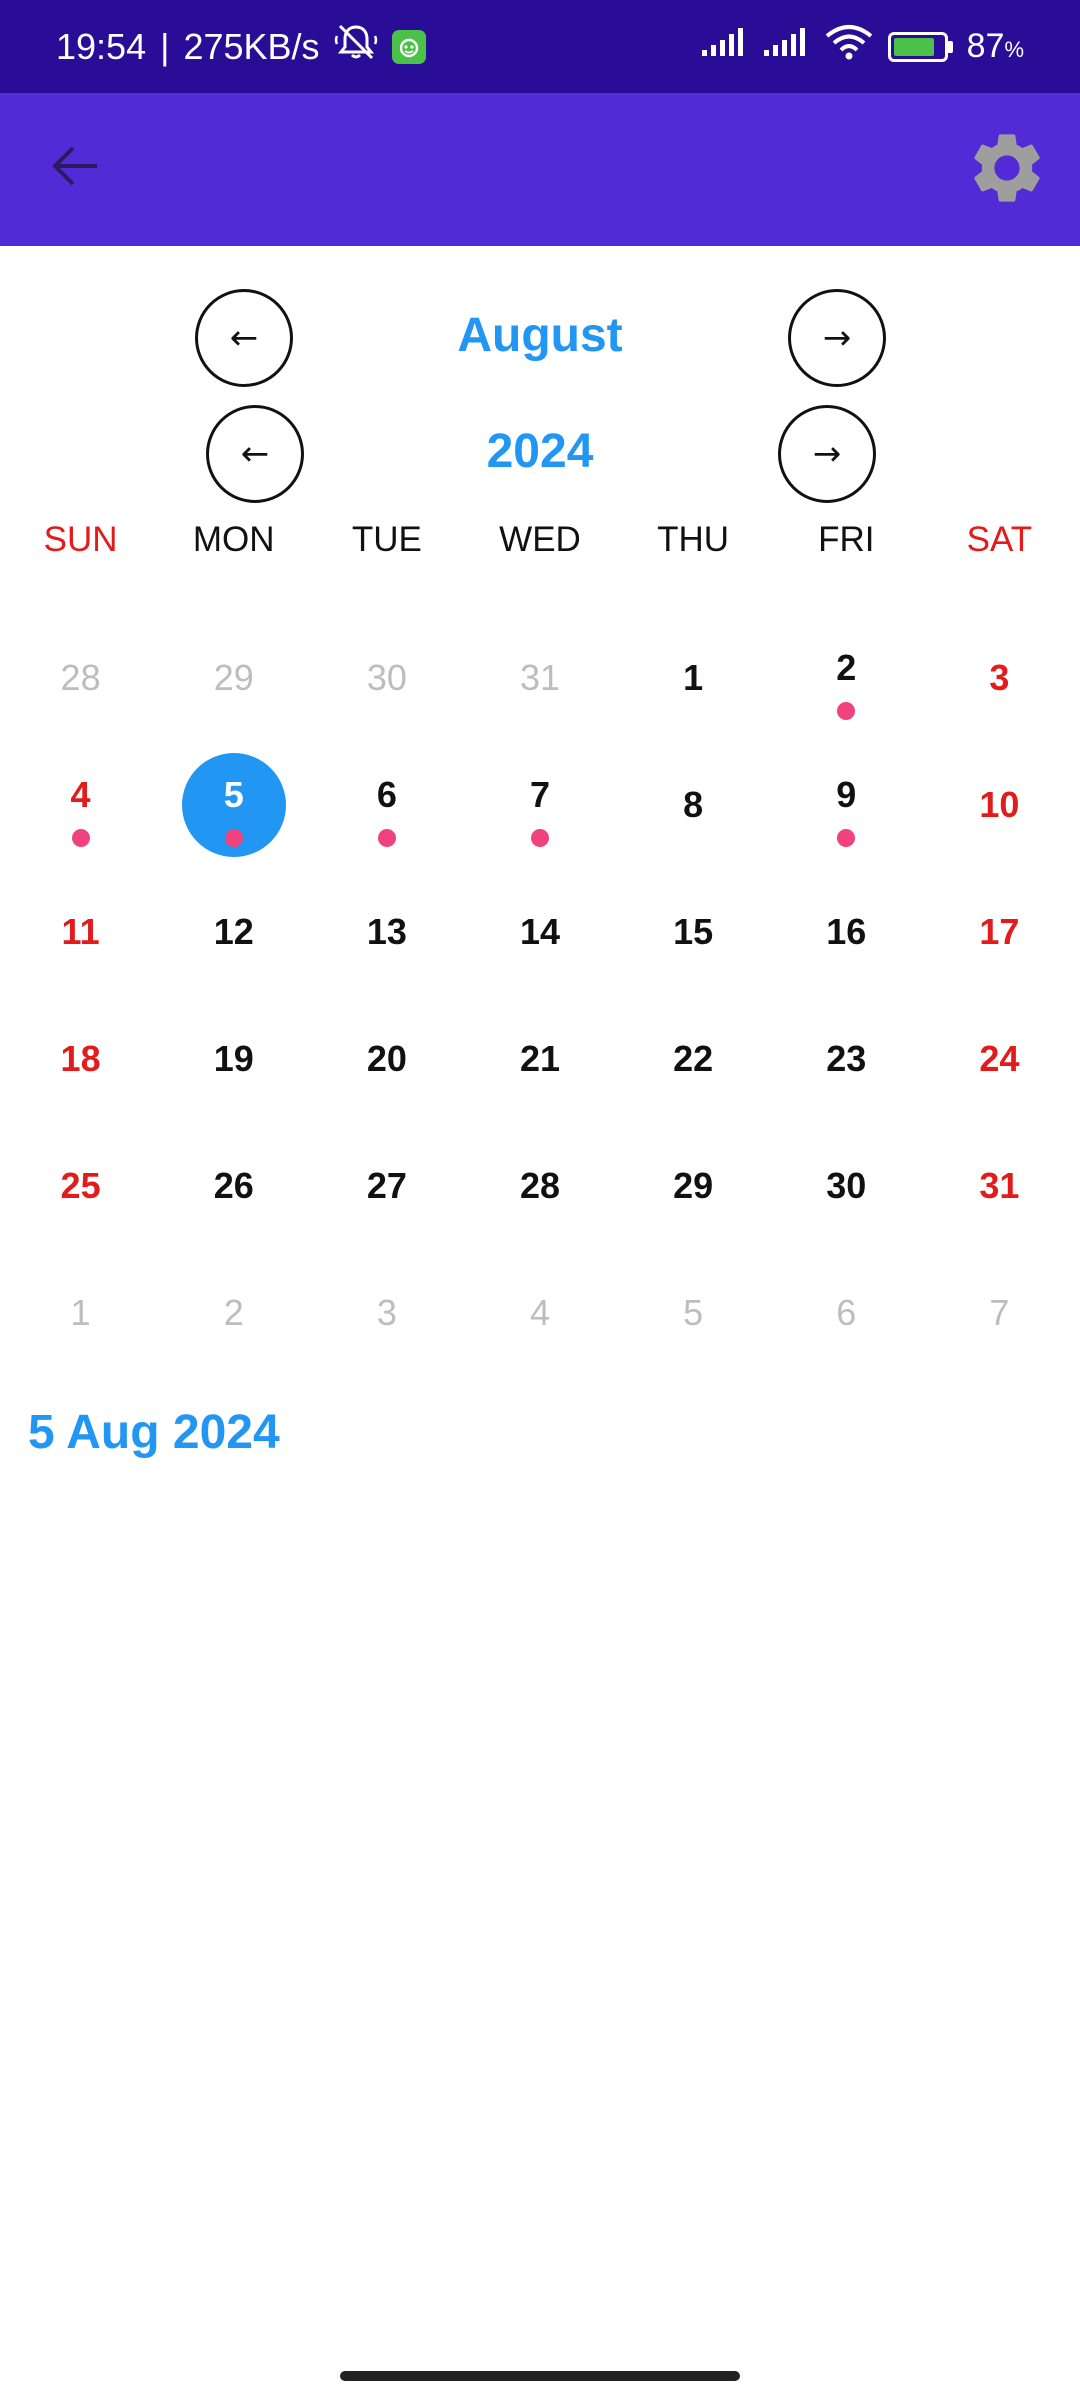 Image resolution: width=1080 pixels, height=2400 pixels. I want to click on day-number: 29, so click(233, 677).